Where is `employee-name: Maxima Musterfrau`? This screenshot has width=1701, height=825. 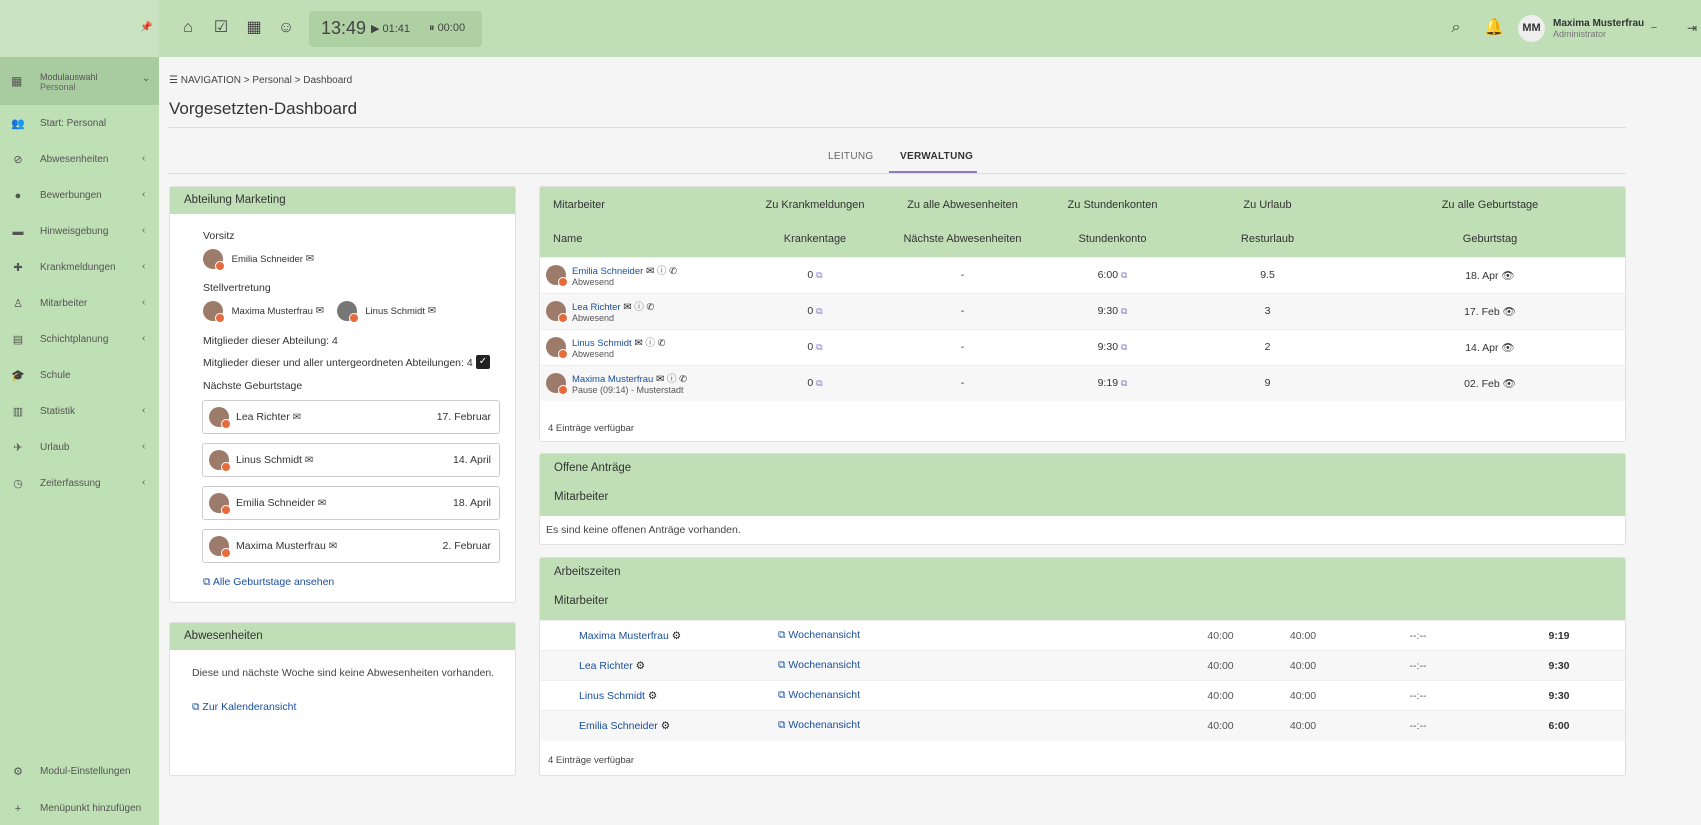
employee-name: Maxima Musterfrau is located at coordinates (612, 379).